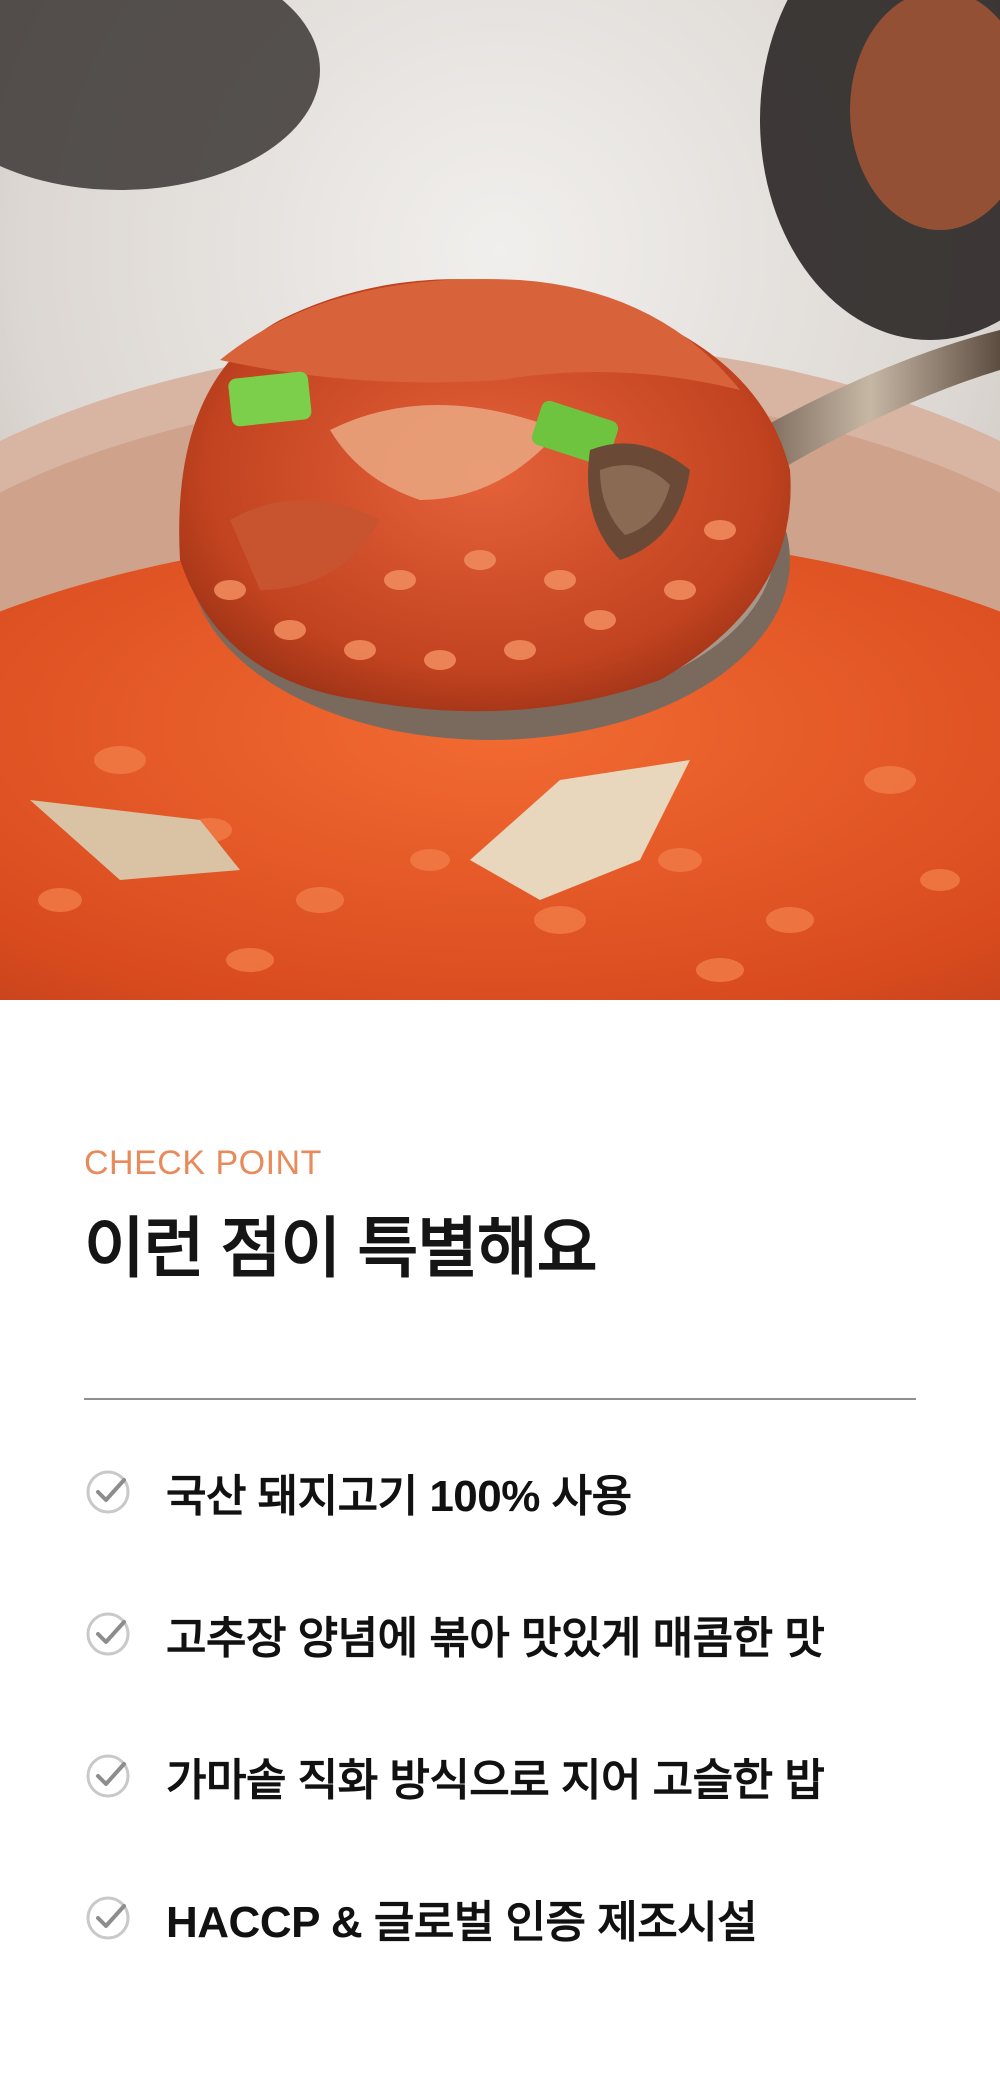 The height and width of the screenshot is (2098, 1000). I want to click on list-item: 가마솥 직화 방식으로 지어 고슬한 밥, so click(500, 1776).